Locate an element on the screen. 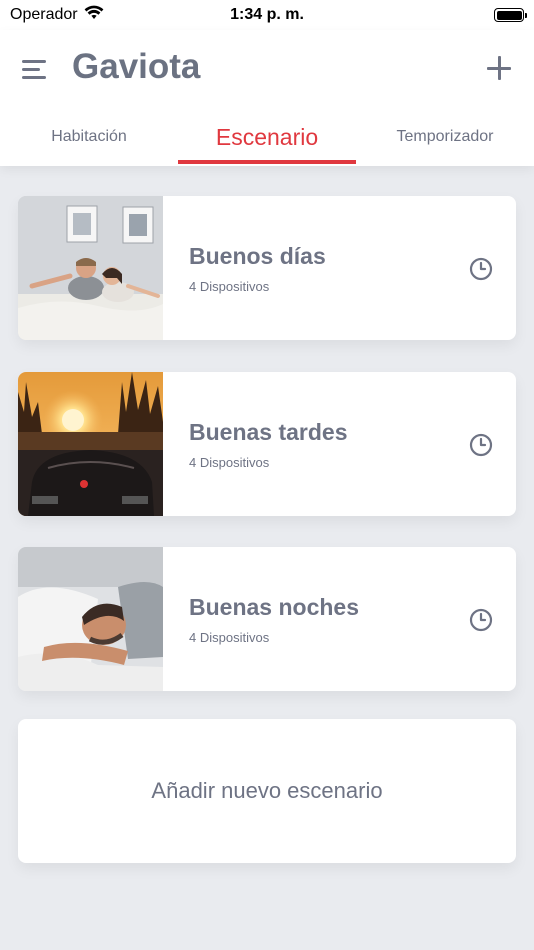 The height and width of the screenshot is (950, 534). tab-label: Temporizador is located at coordinates (445, 136).